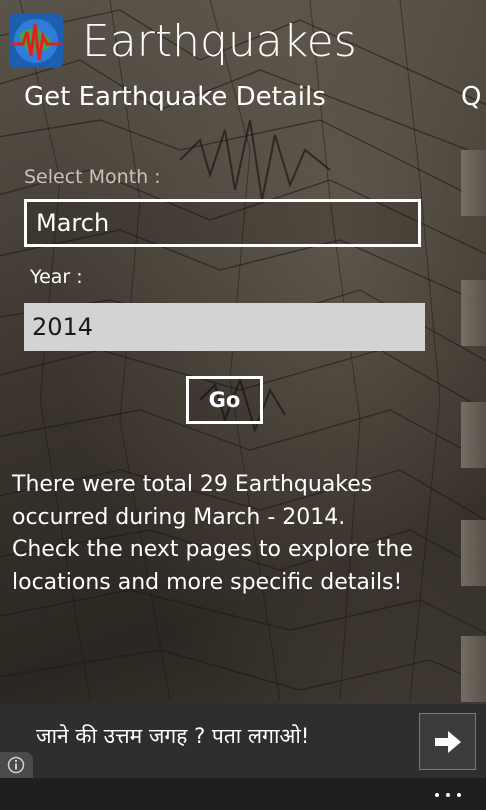 The image size is (486, 810). I want to click on arrow-right-icon, so click(448, 742).